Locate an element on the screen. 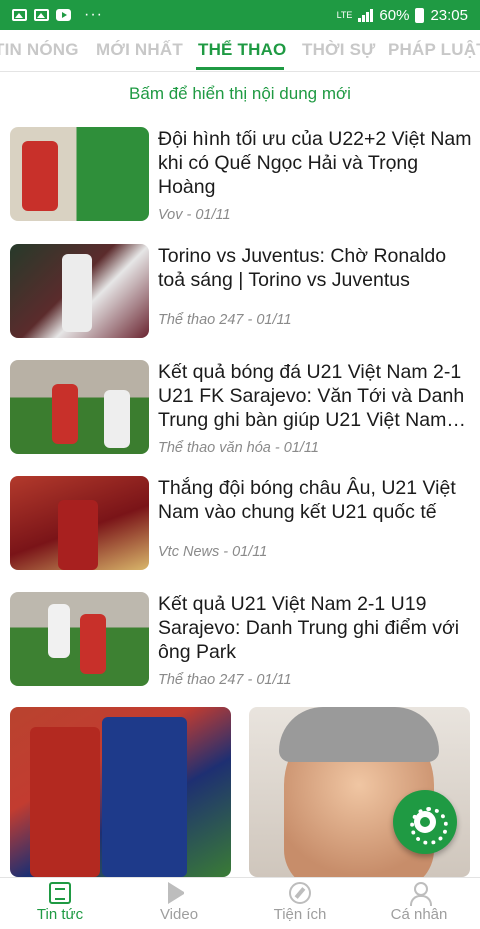 The image size is (480, 929). article-source-date: Thể thao văn hóa - 01/11 is located at coordinates (238, 448).